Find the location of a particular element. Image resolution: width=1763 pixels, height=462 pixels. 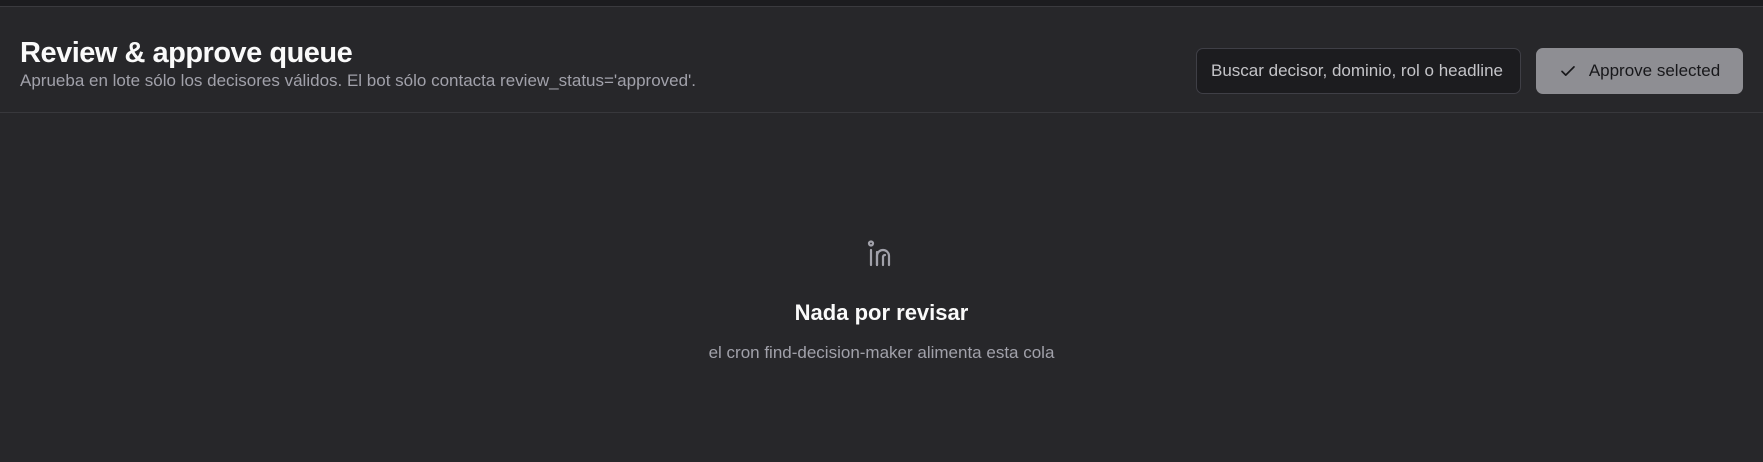

page-title: Review & approve queue is located at coordinates (186, 53).